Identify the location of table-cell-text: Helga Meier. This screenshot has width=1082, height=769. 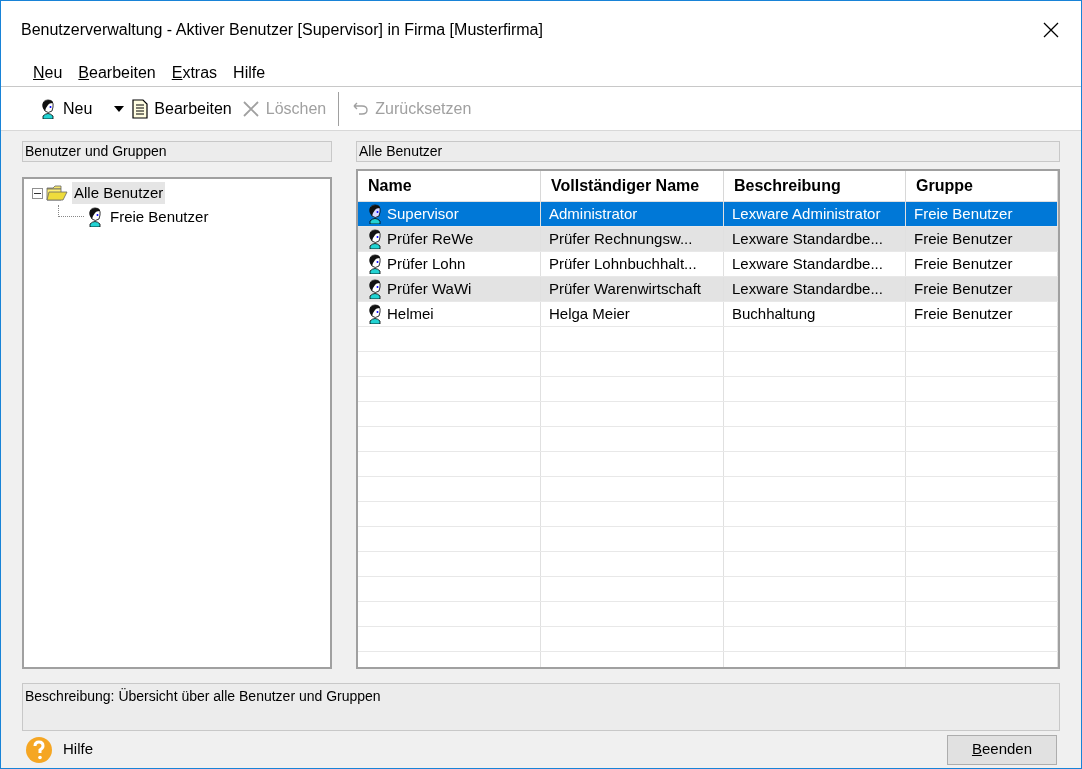
(589, 313).